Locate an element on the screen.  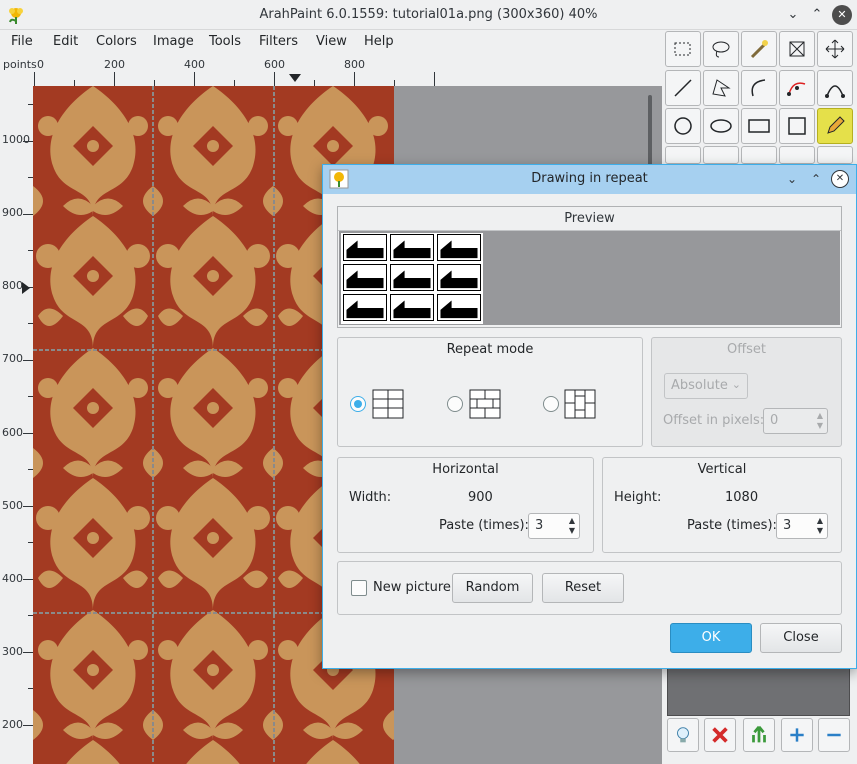
new-picture-checkbox is located at coordinates (359, 588).